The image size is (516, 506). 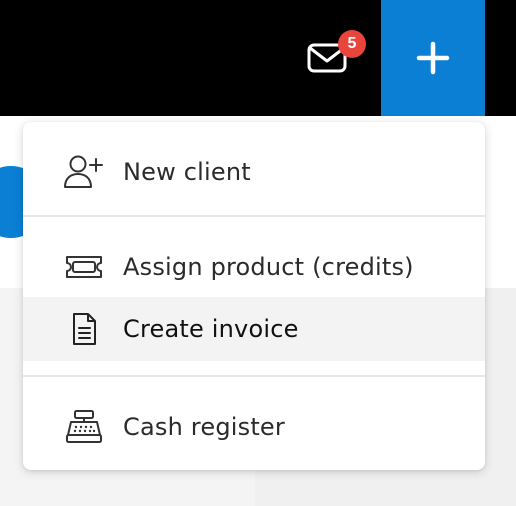 What do you see at coordinates (268, 267) in the screenshot?
I see `menu-item-label: Assign product (credits)` at bounding box center [268, 267].